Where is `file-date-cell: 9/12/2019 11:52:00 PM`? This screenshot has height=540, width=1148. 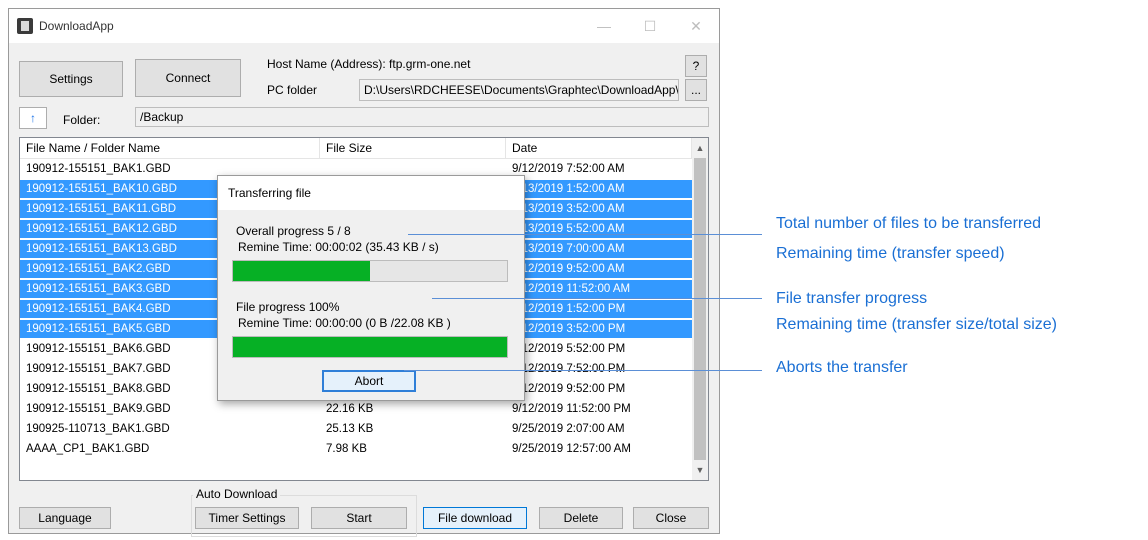 file-date-cell: 9/12/2019 11:52:00 PM is located at coordinates (571, 409).